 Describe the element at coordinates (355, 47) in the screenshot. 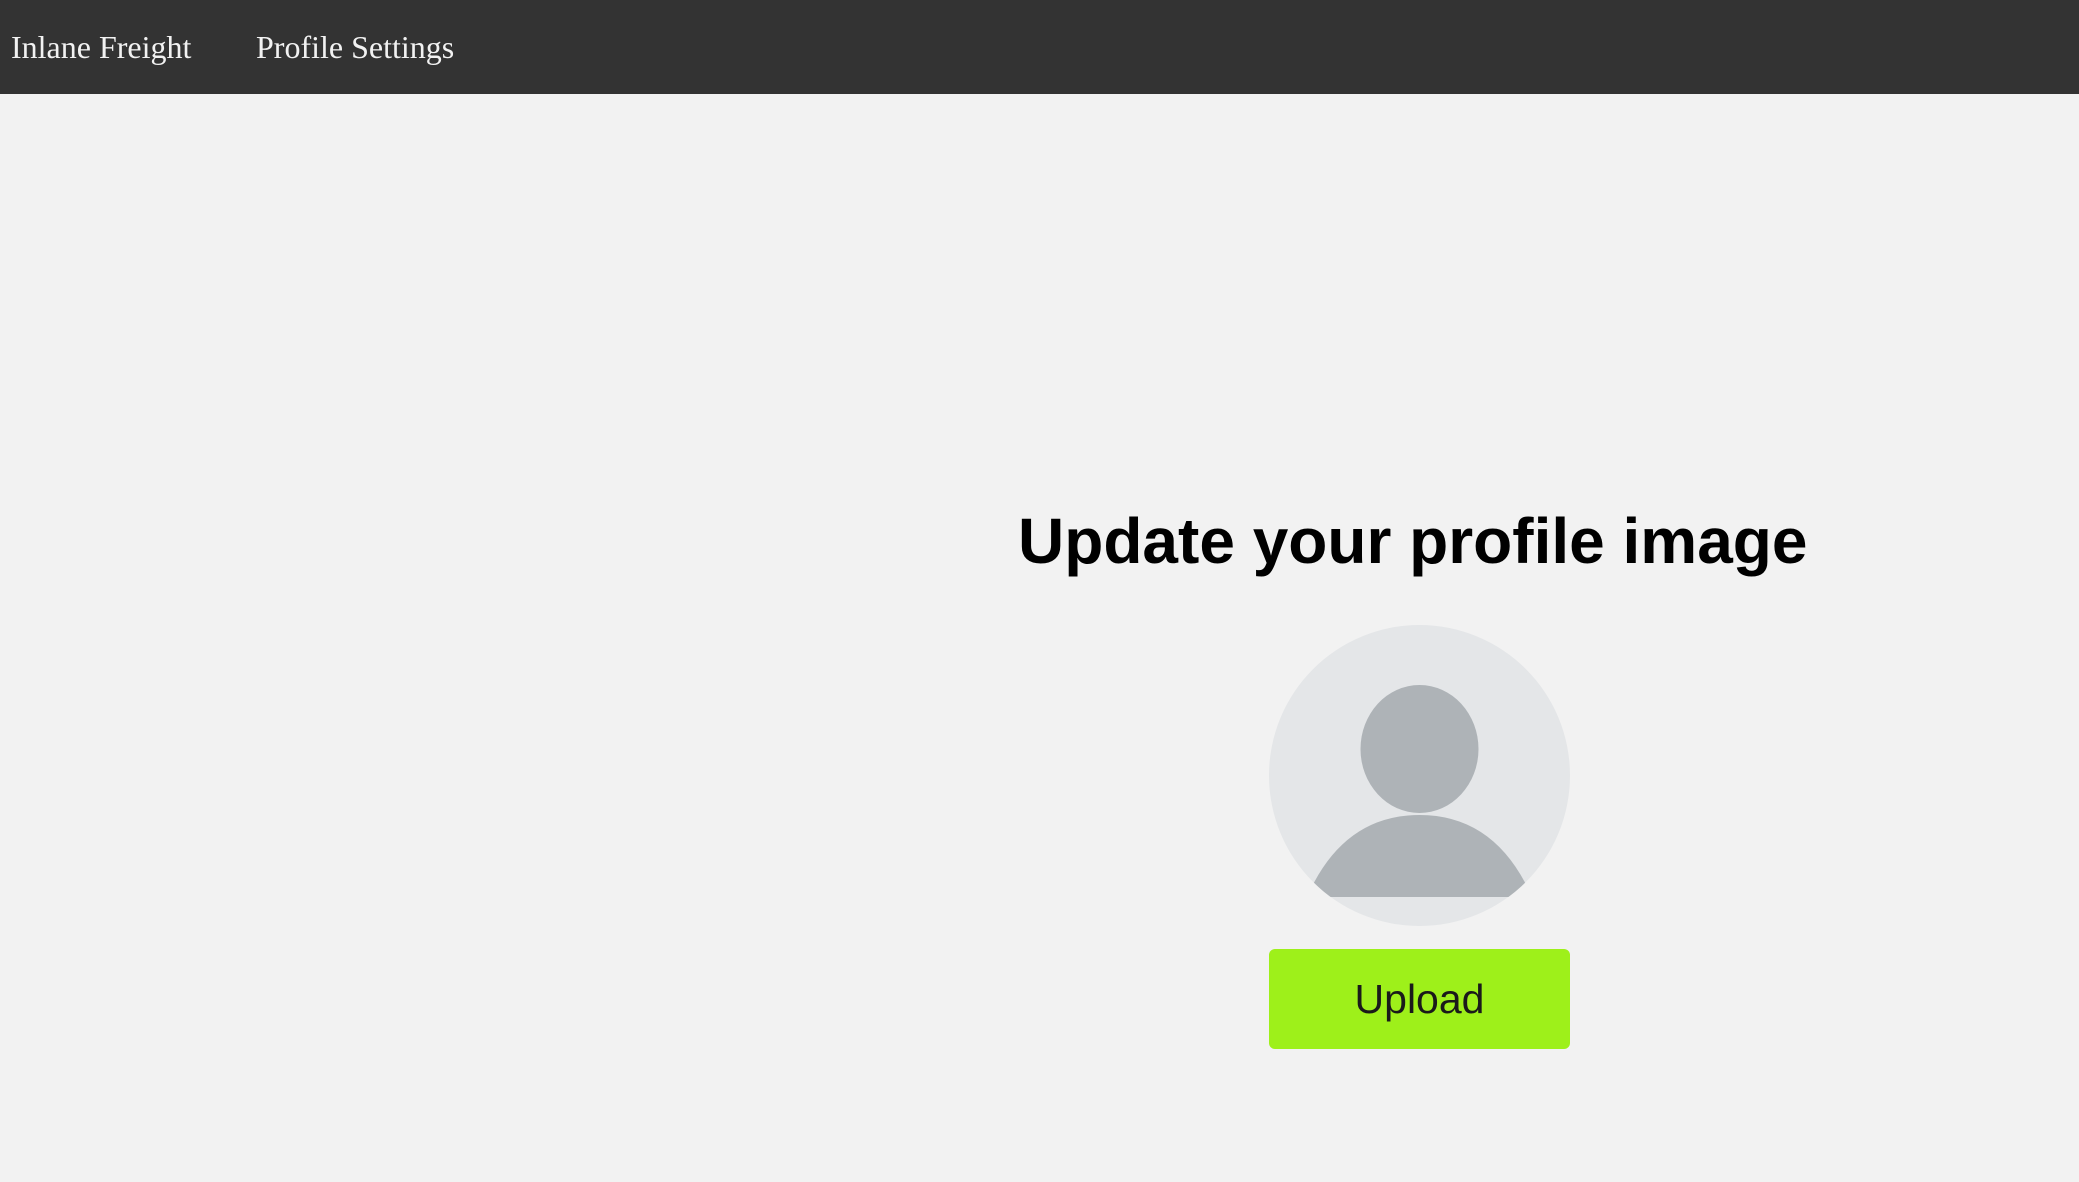

I see `nav-link-profile-settings: Profile Settings` at that location.